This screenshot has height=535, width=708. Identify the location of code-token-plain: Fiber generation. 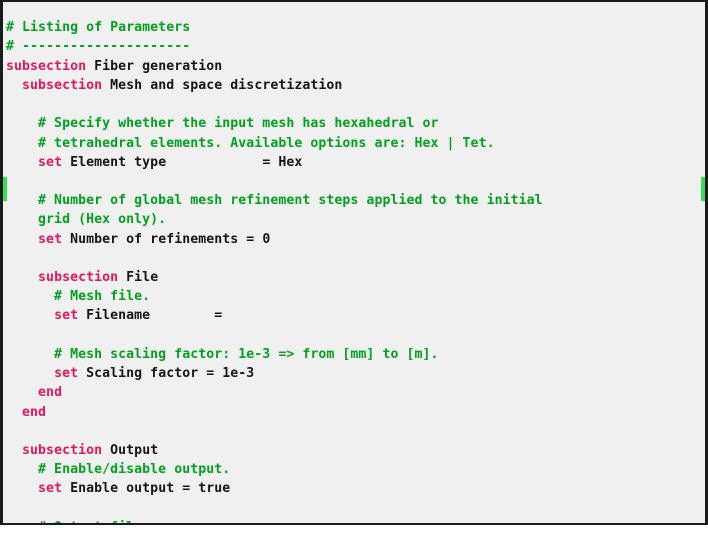
(154, 66).